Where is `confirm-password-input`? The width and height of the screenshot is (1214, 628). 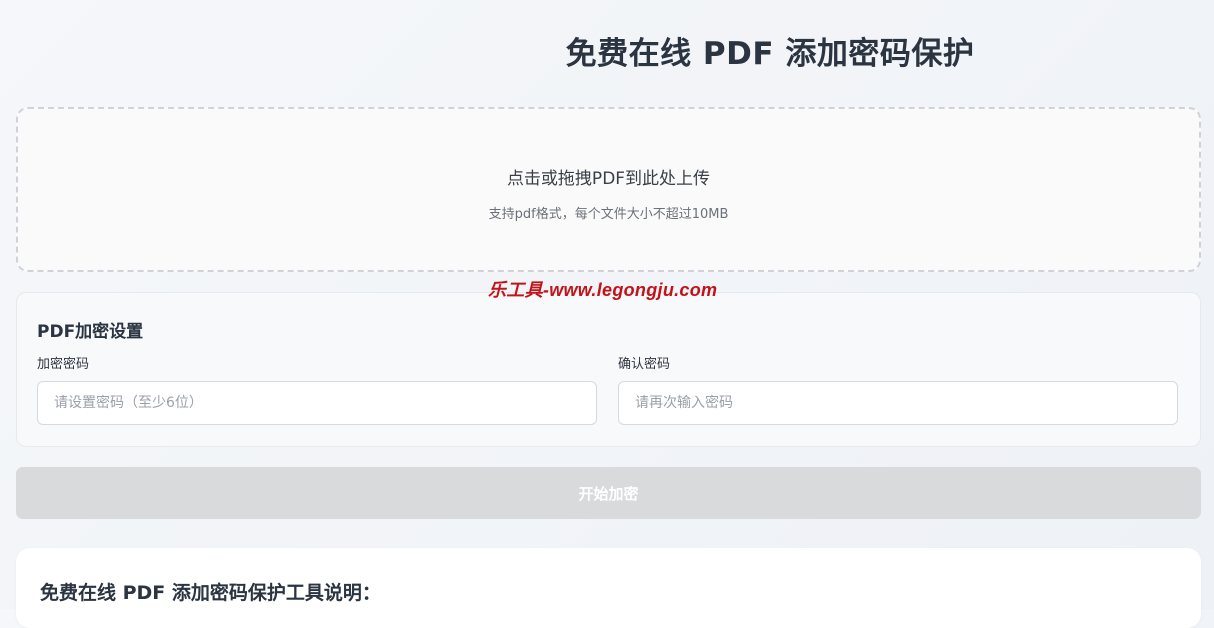
confirm-password-input is located at coordinates (898, 403).